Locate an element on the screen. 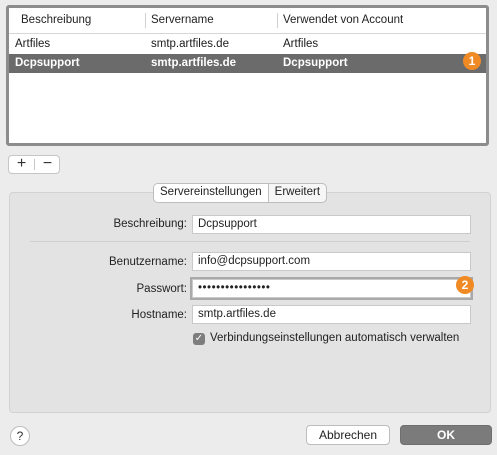  add-remove-control: + − is located at coordinates (34, 164).